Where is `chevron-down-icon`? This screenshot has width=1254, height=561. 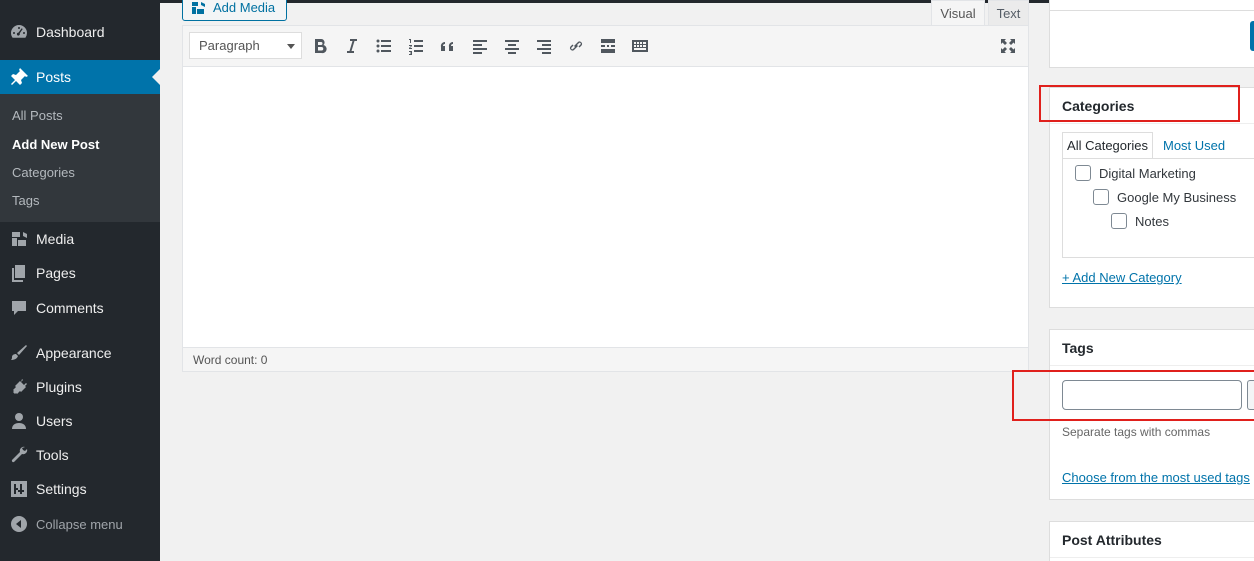 chevron-down-icon is located at coordinates (291, 46).